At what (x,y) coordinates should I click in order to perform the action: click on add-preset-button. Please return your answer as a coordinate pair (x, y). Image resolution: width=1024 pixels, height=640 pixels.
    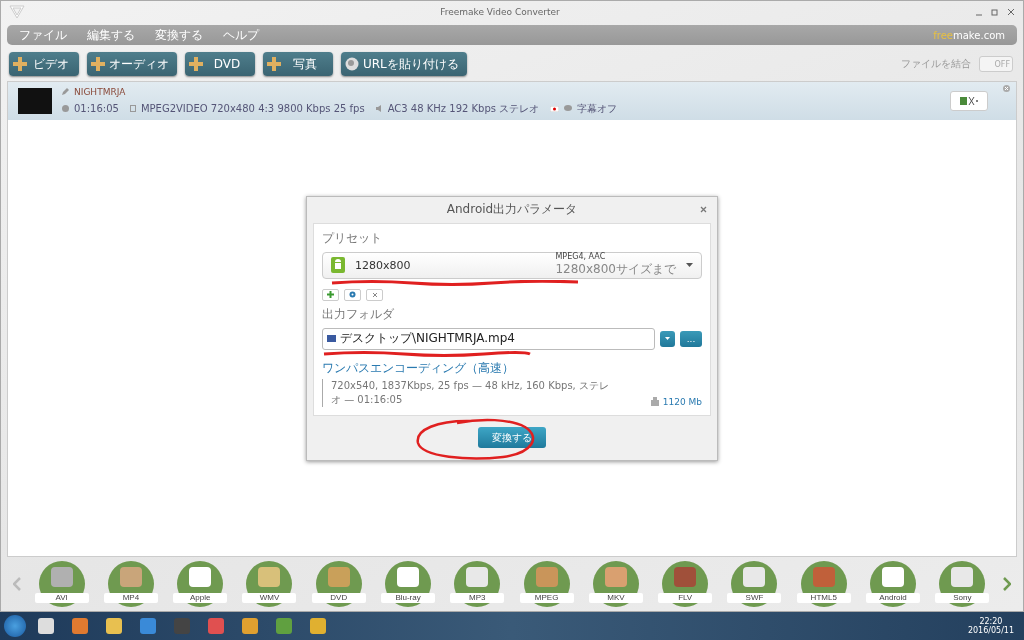
    Looking at the image, I should click on (330, 294).